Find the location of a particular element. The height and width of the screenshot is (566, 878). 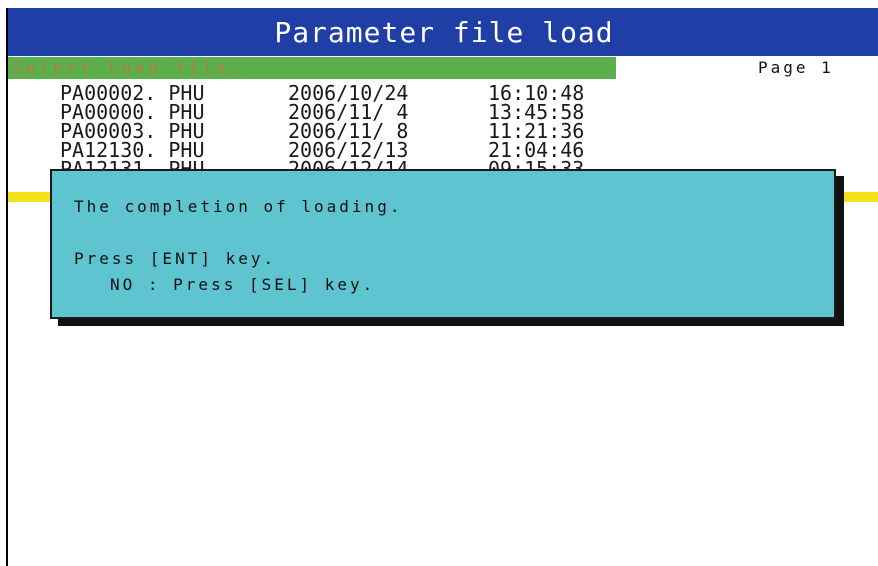

file-row: PA12130. PHU 2006/12/13 21:04:46 is located at coordinates (349, 150).